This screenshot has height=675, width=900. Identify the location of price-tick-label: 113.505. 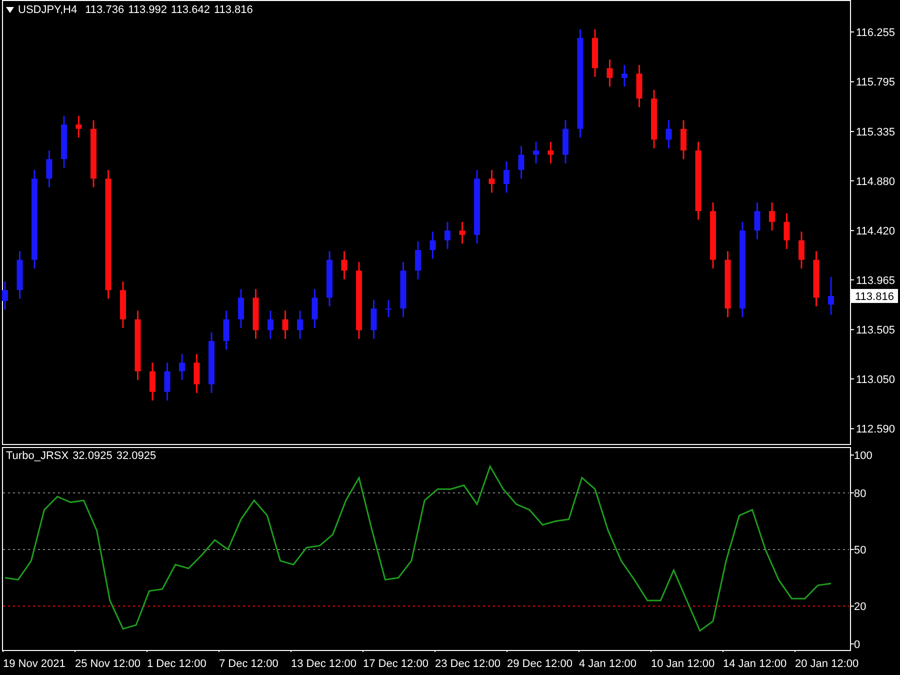
(875, 330).